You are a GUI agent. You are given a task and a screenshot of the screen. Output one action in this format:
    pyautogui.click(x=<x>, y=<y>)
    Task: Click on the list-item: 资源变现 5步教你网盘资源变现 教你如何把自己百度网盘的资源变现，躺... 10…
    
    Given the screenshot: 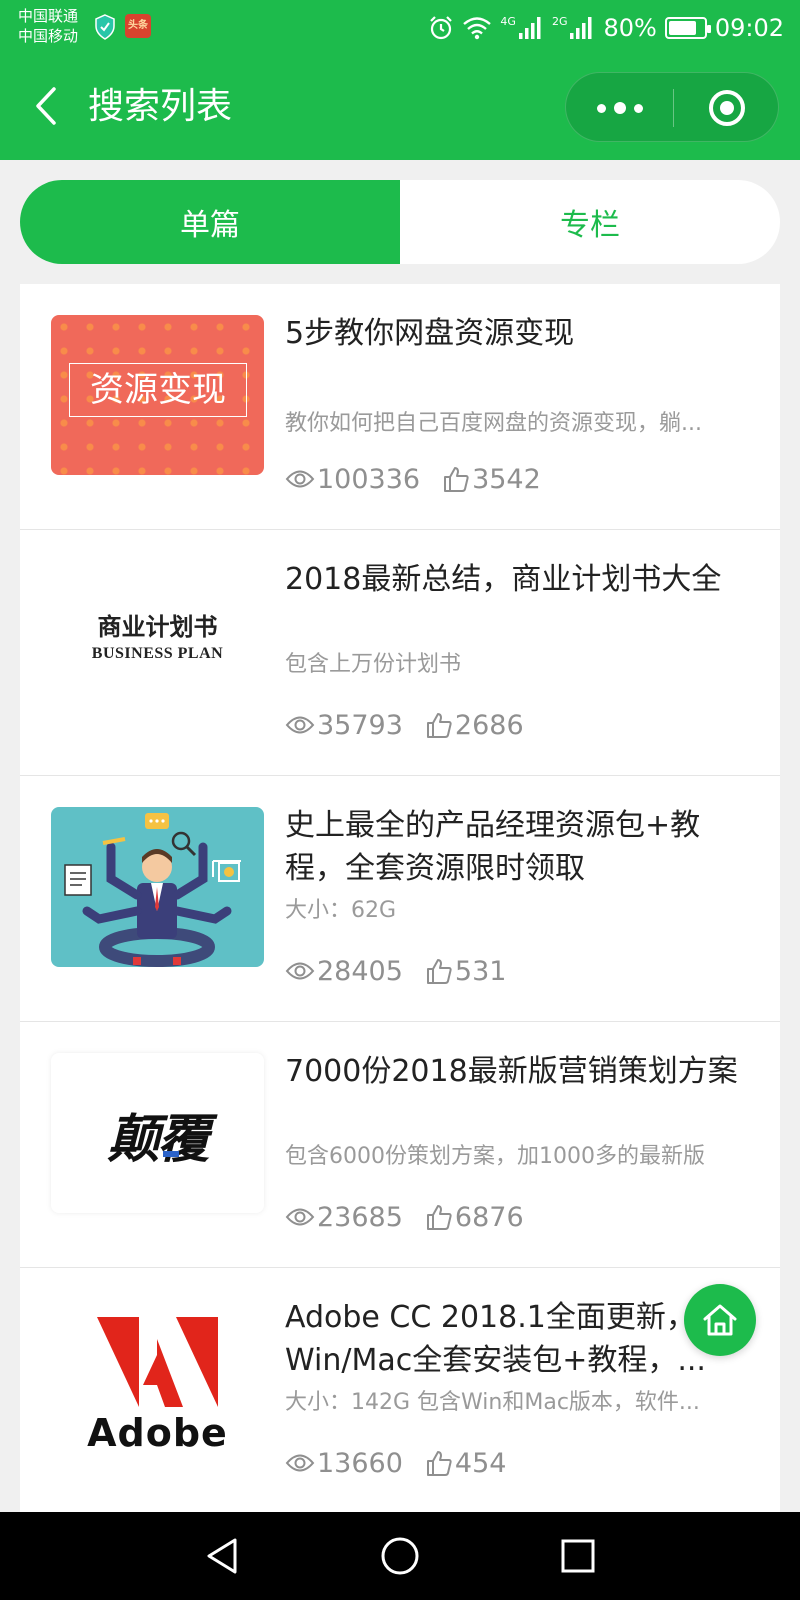 What is the action you would take?
    pyautogui.click(x=400, y=407)
    